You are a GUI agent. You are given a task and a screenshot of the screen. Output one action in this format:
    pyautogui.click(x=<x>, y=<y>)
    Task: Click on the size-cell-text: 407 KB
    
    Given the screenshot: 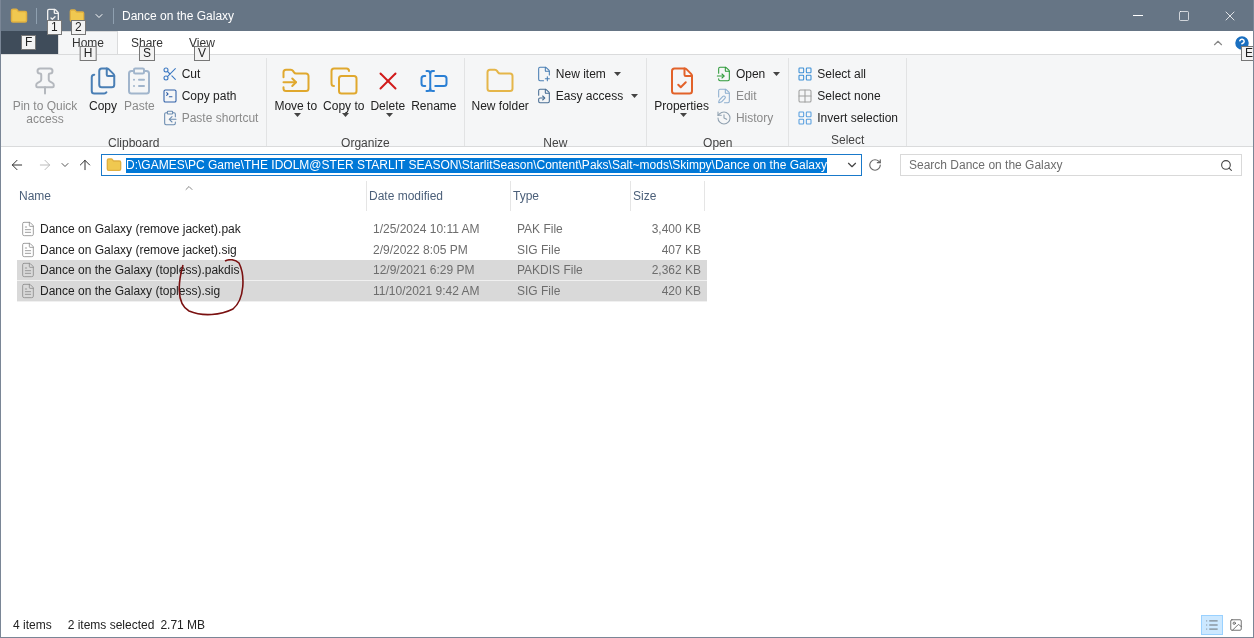 What is the action you would take?
    pyautogui.click(x=681, y=250)
    